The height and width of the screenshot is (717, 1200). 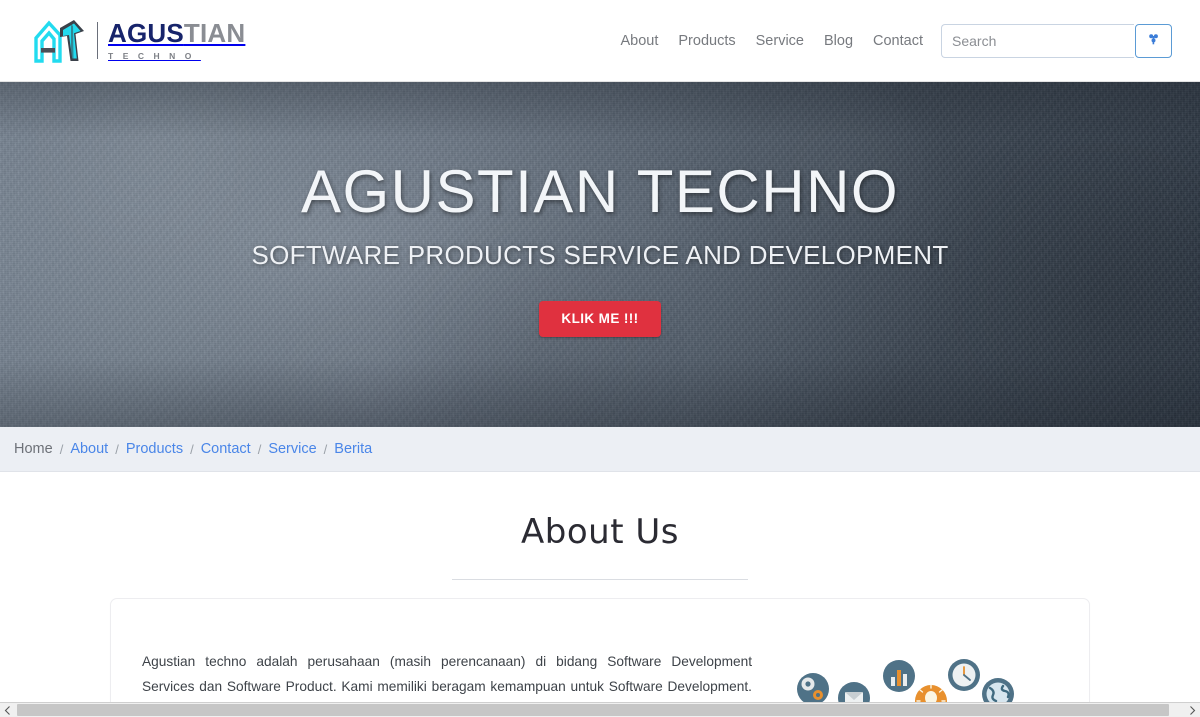 I want to click on team-collaboration-icons-illustration, so click(x=905, y=668).